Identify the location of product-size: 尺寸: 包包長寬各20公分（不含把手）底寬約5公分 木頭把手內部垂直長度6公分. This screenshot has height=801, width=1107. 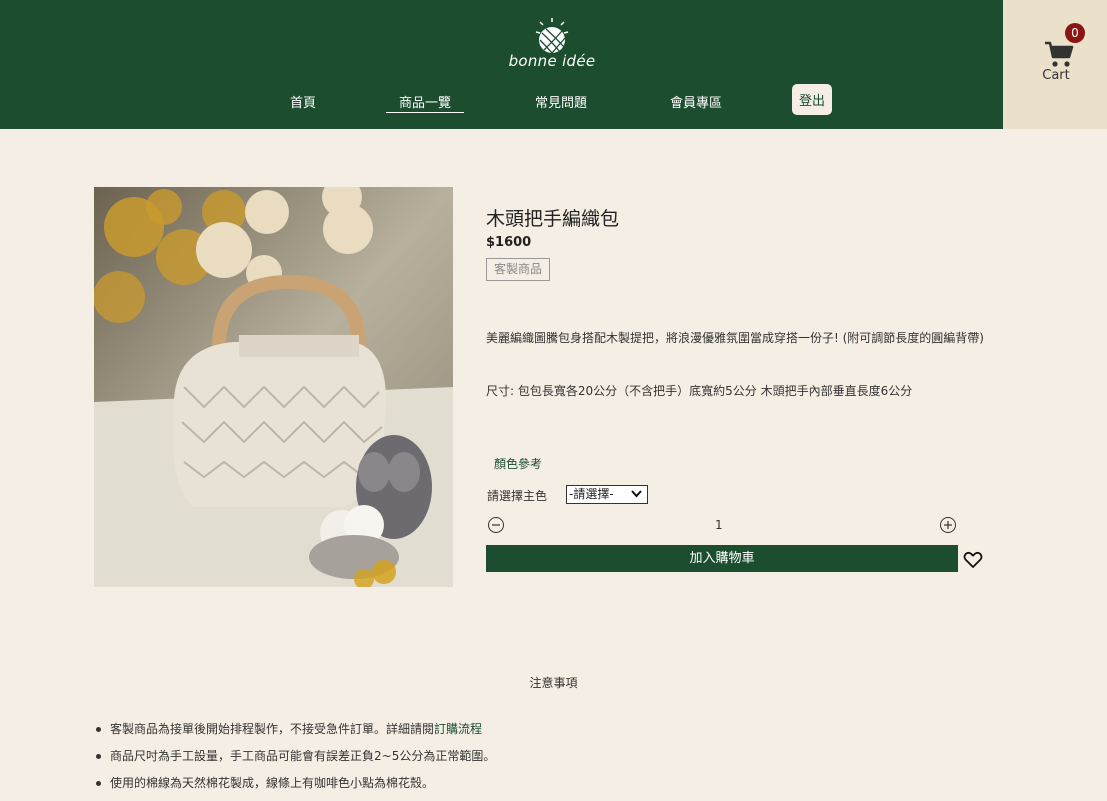
(699, 391).